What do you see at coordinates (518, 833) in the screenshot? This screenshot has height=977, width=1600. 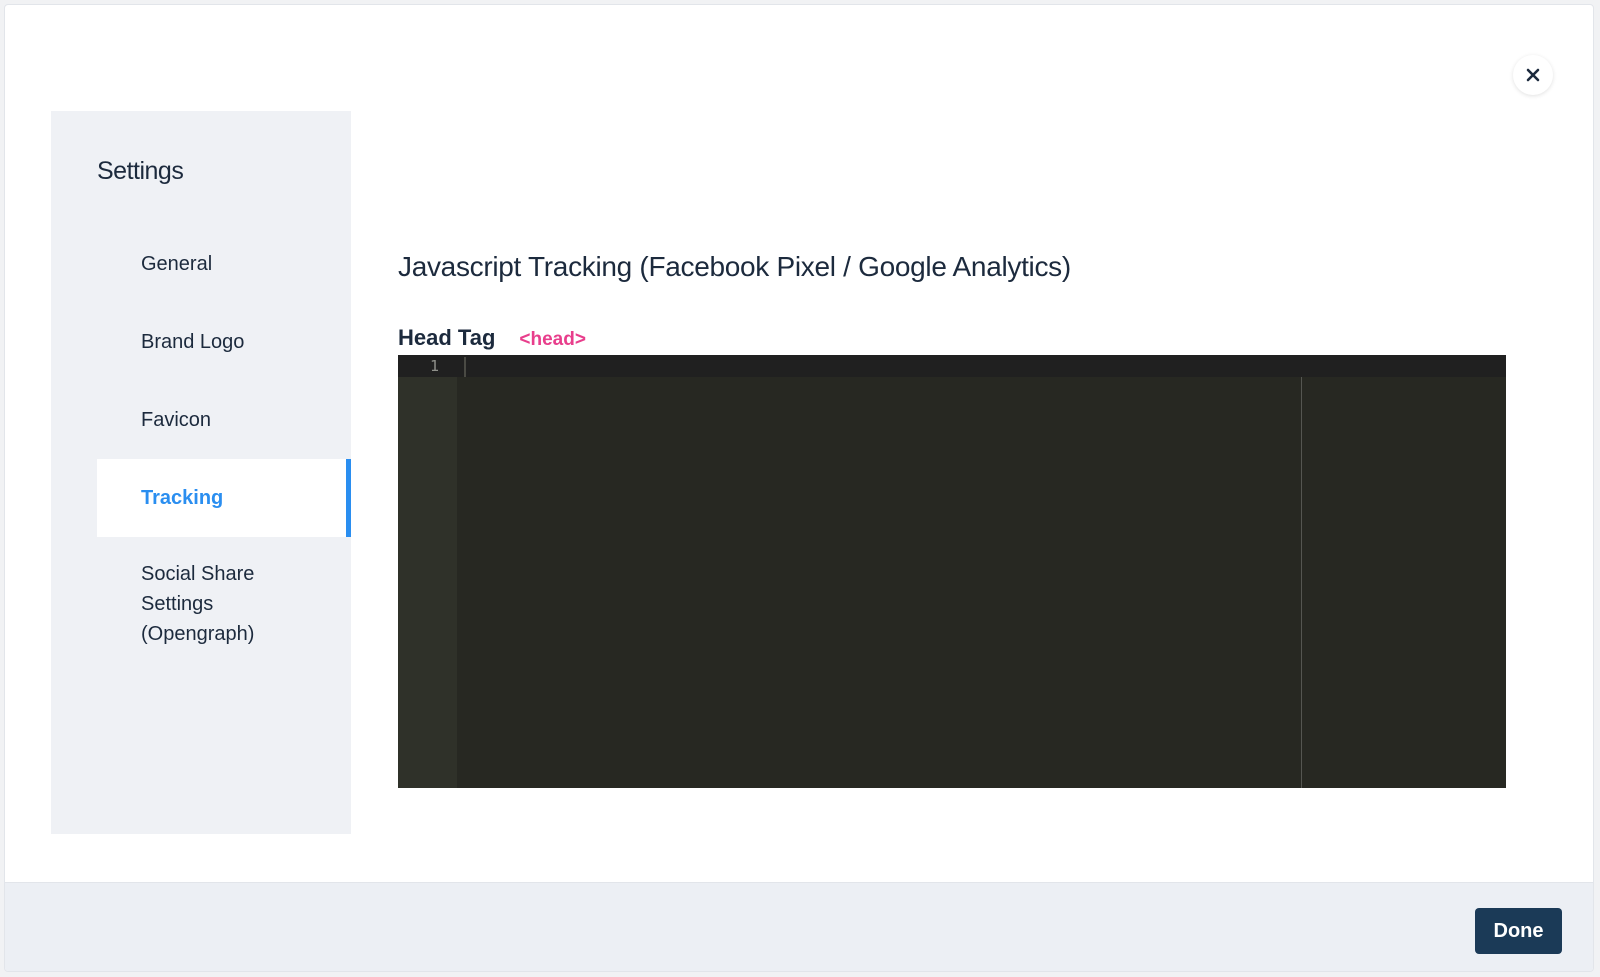 I see `next-field-label-clipped: · · · ·` at bounding box center [518, 833].